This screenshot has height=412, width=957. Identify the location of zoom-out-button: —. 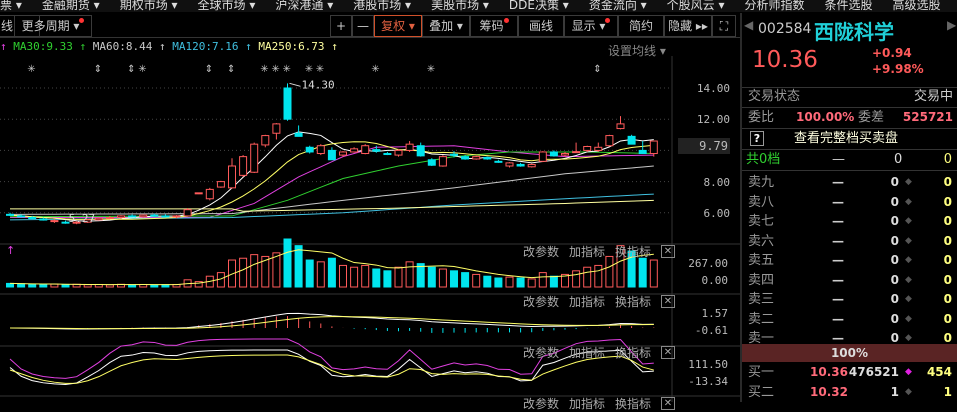
(363, 26).